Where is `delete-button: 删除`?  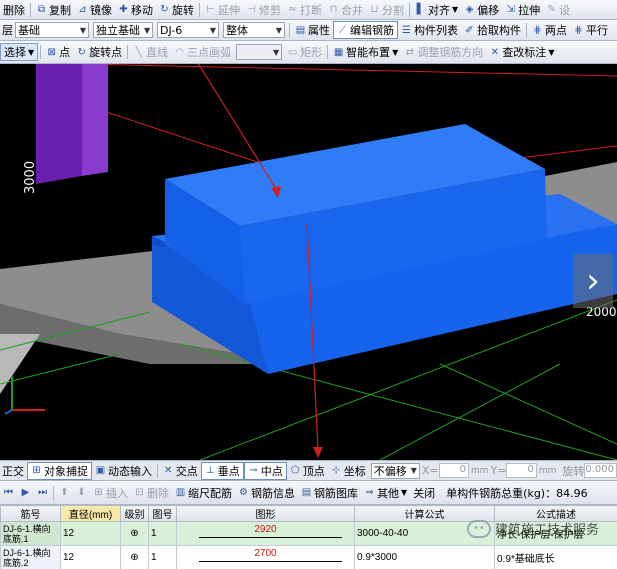 delete-button: 删除 is located at coordinates (14, 10).